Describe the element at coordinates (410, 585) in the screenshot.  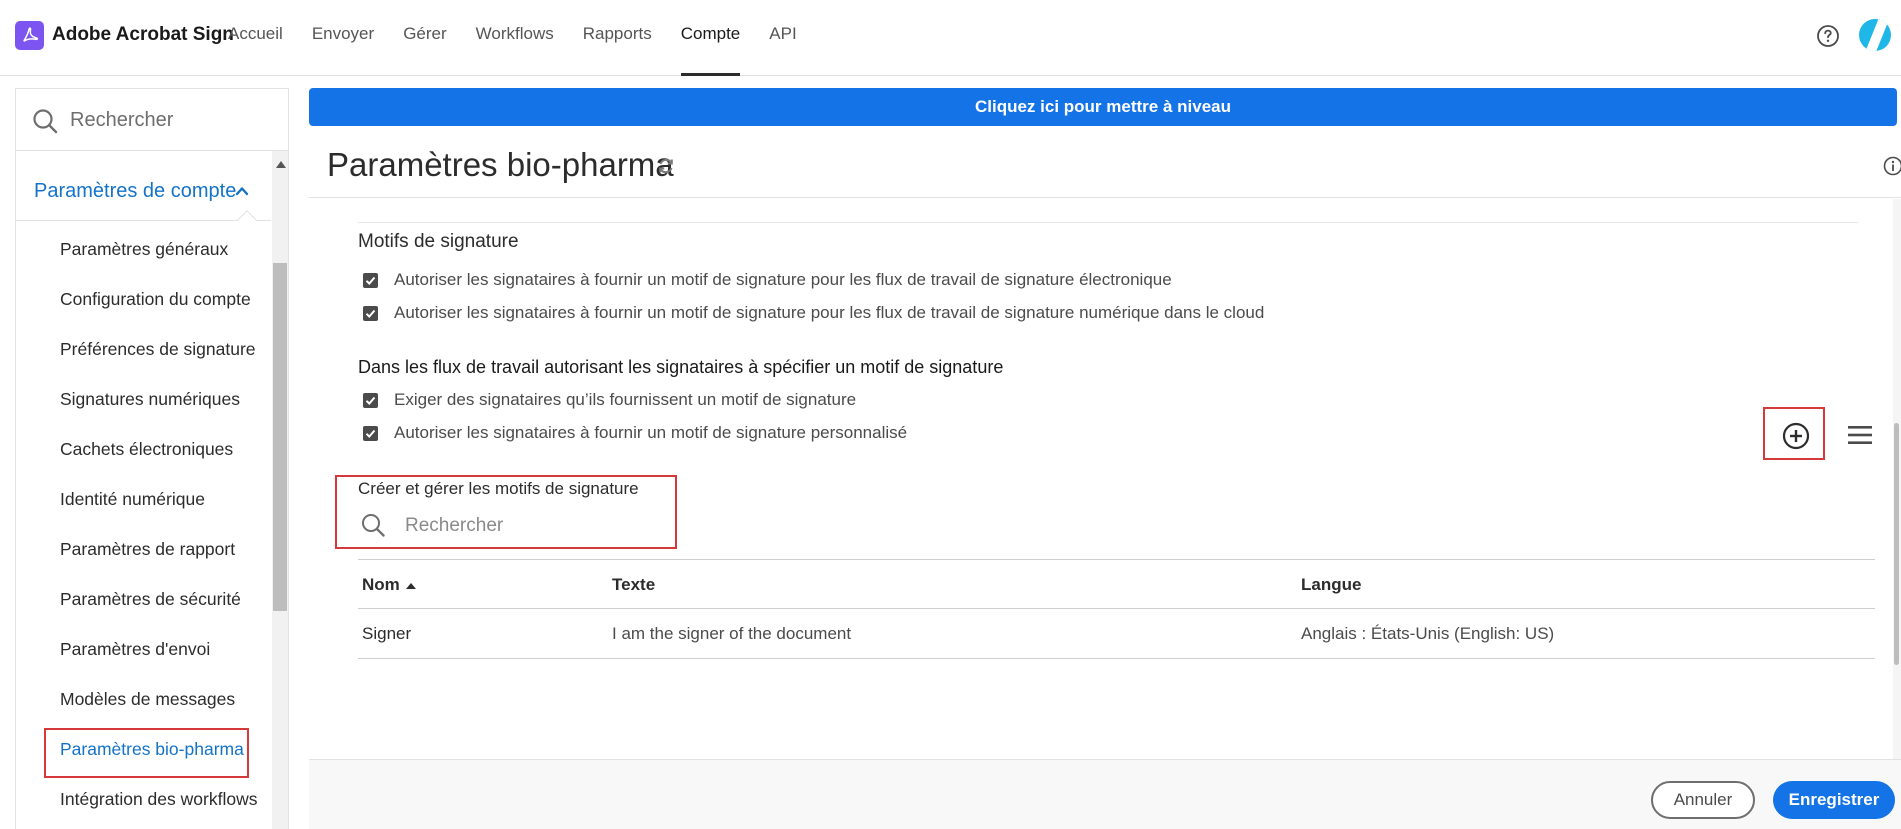
I see `sort-ascending-icon` at that location.